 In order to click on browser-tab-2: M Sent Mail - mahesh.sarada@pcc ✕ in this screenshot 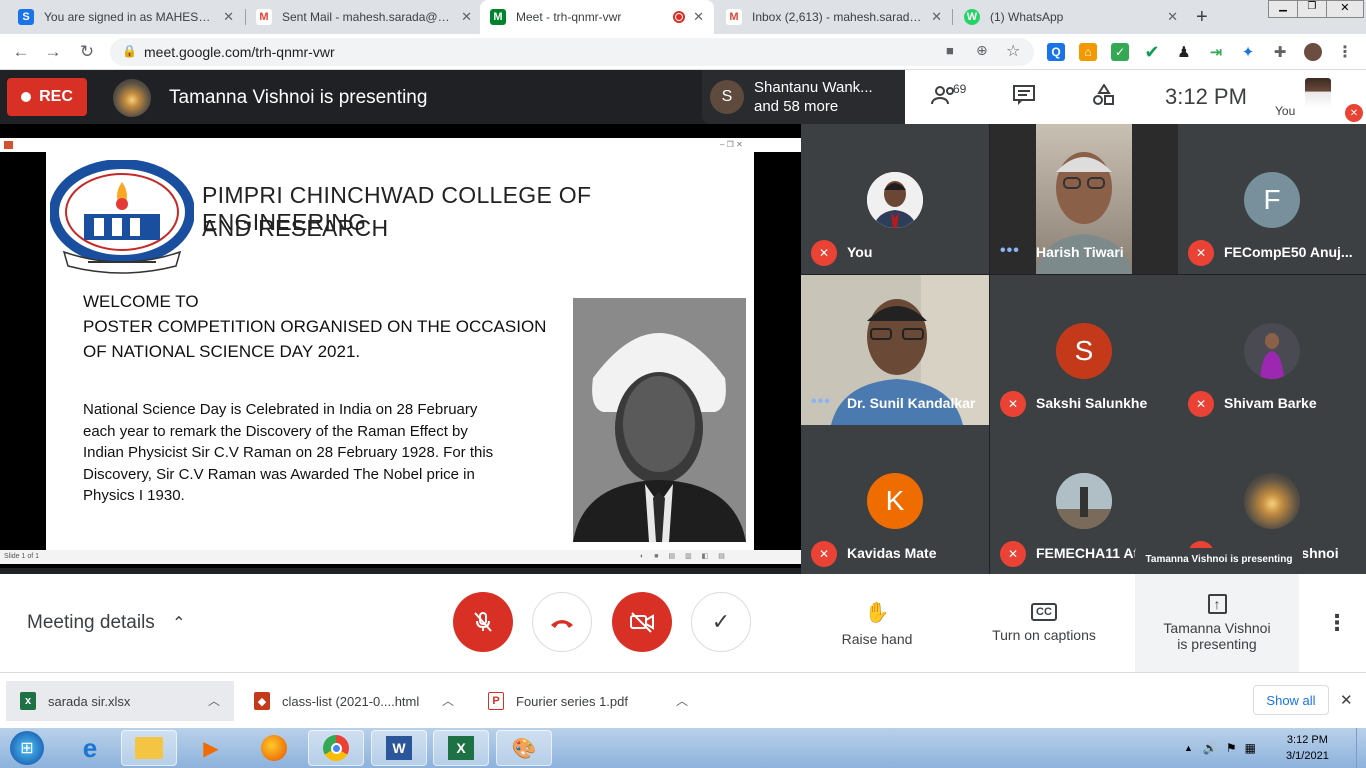, I will do `click(364, 17)`.